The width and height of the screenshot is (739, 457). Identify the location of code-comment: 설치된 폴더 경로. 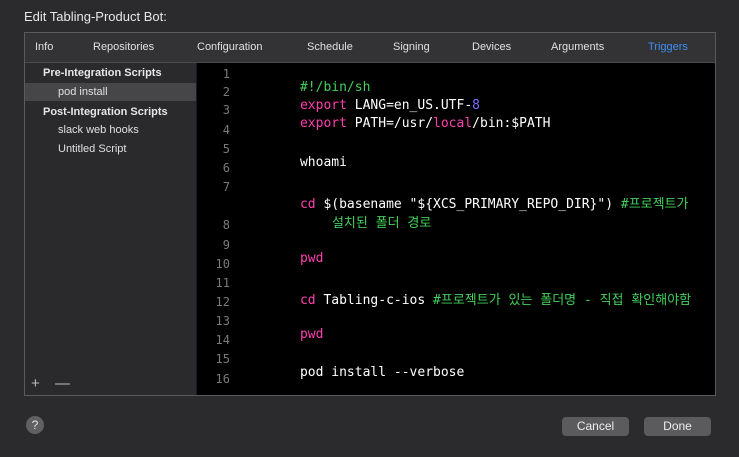
(381, 223).